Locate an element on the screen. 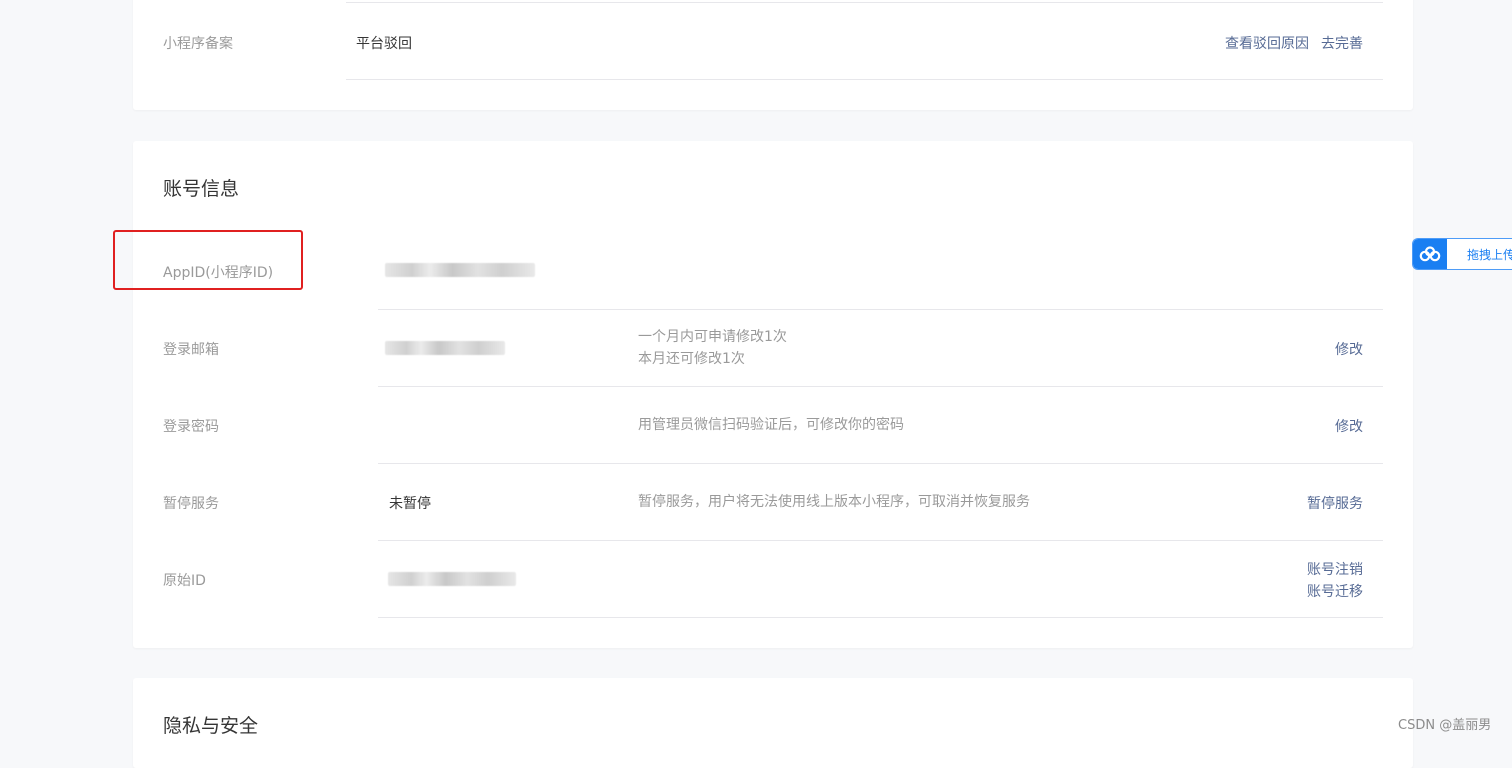  suspend-desc: 暂停服务，用户将无法使用线上版本小程序，可取消并恢复服务 is located at coordinates (834, 502).